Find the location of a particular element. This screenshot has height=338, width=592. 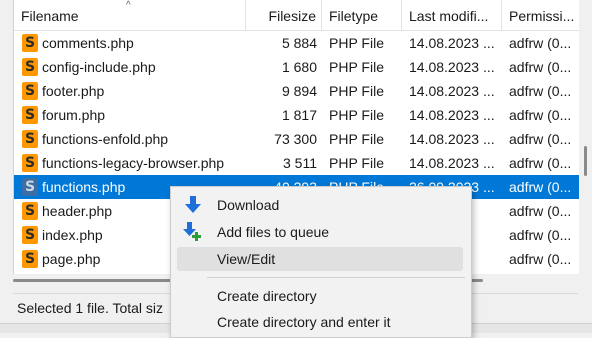

file-size: 1 680 is located at coordinates (299, 67).